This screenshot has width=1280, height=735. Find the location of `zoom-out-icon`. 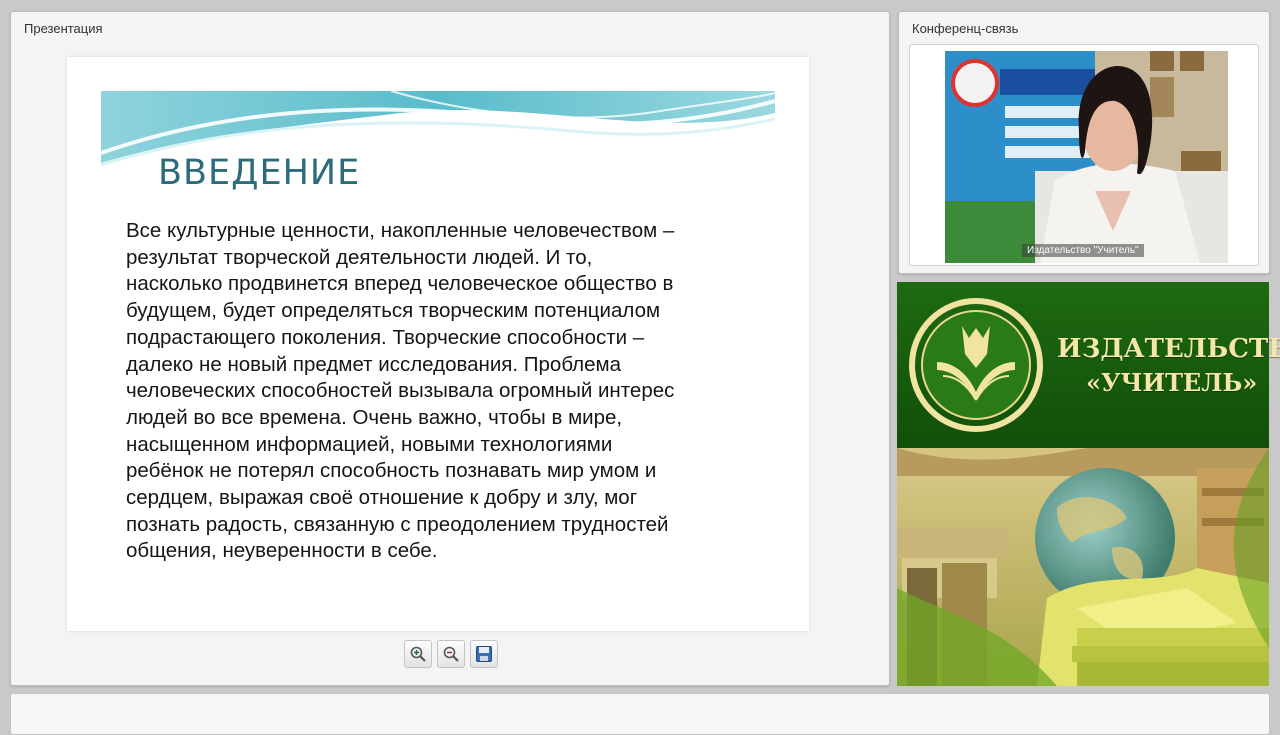

zoom-out-icon is located at coordinates (451, 654).